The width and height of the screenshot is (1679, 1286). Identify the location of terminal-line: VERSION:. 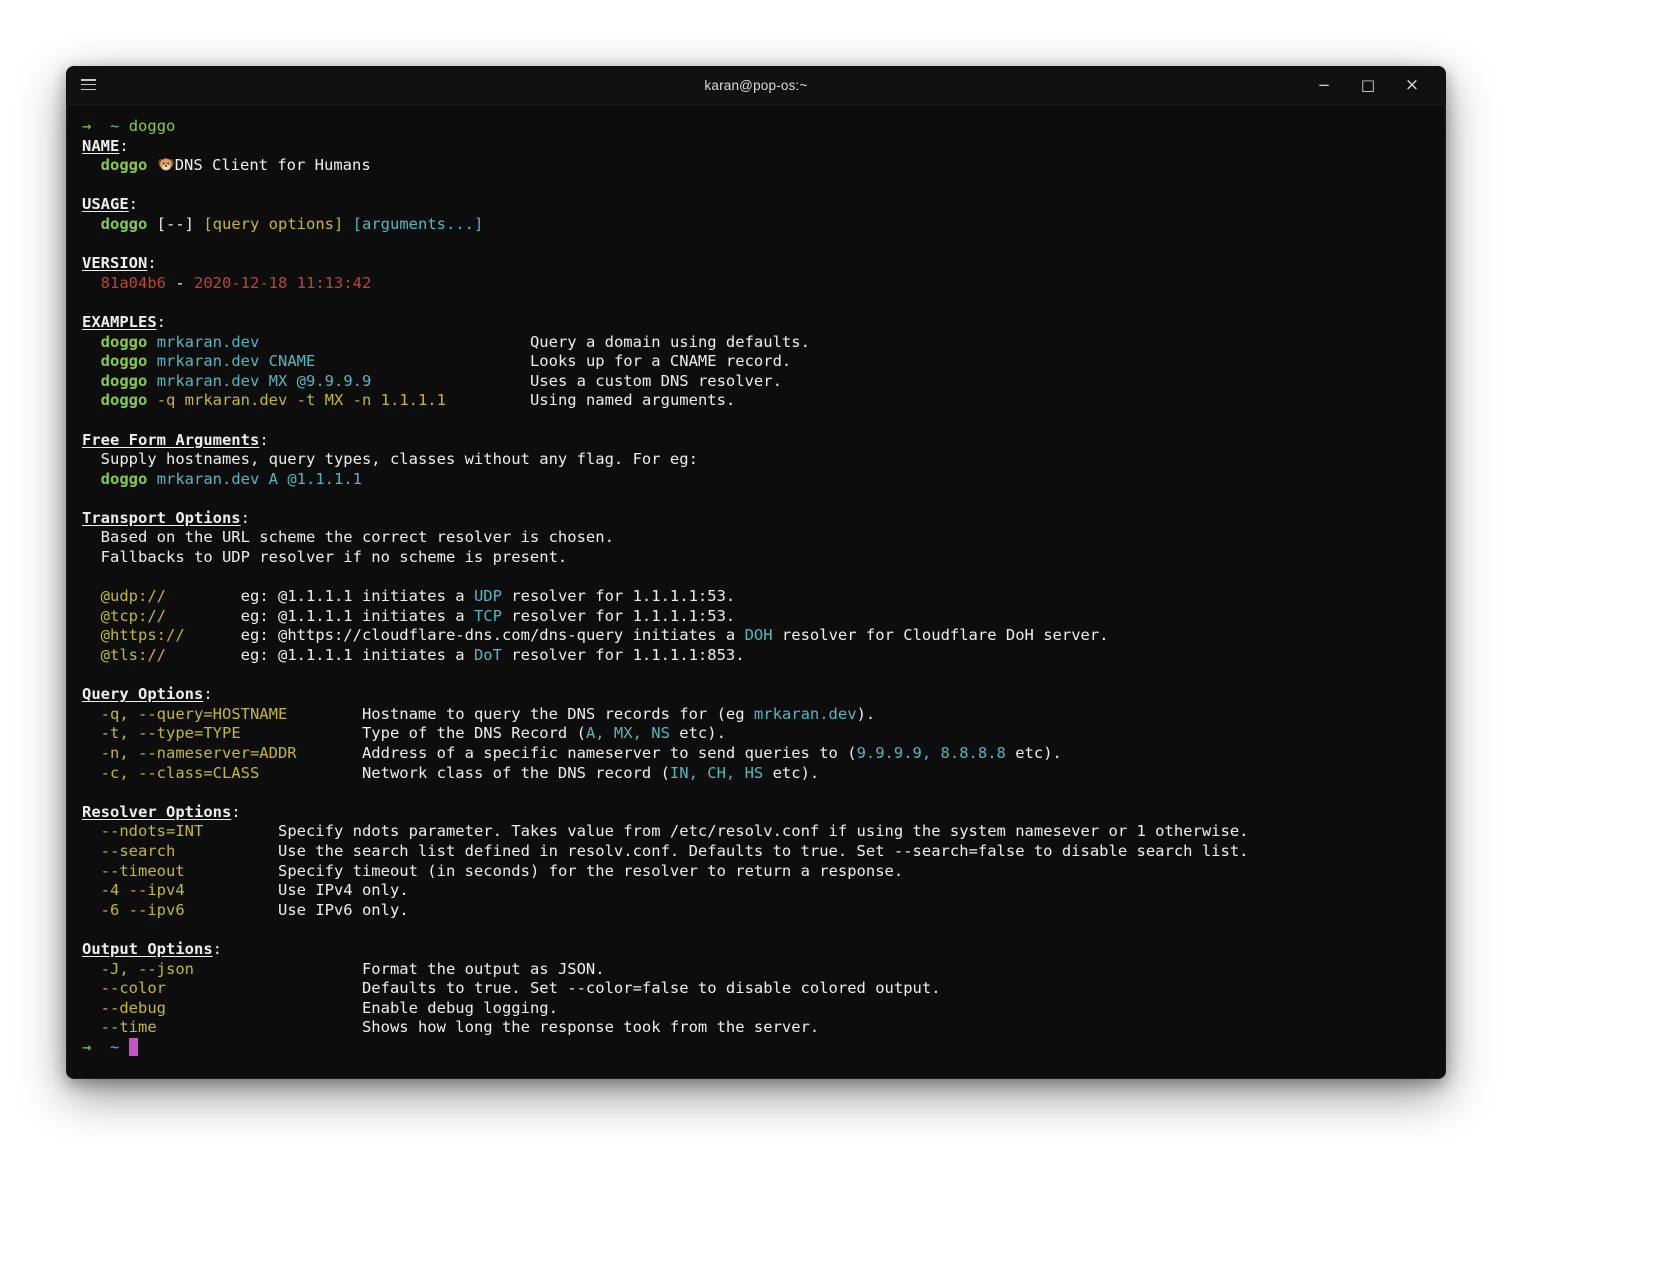
(756, 264).